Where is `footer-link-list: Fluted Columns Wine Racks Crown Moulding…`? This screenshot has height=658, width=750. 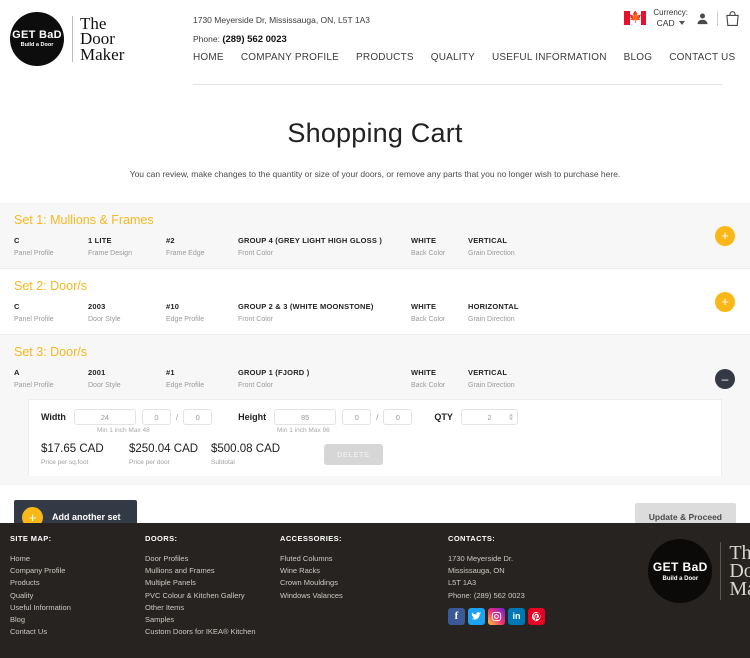
footer-link-list: Fluted Columns Wine Racks Crown Moulding… is located at coordinates (364, 577).